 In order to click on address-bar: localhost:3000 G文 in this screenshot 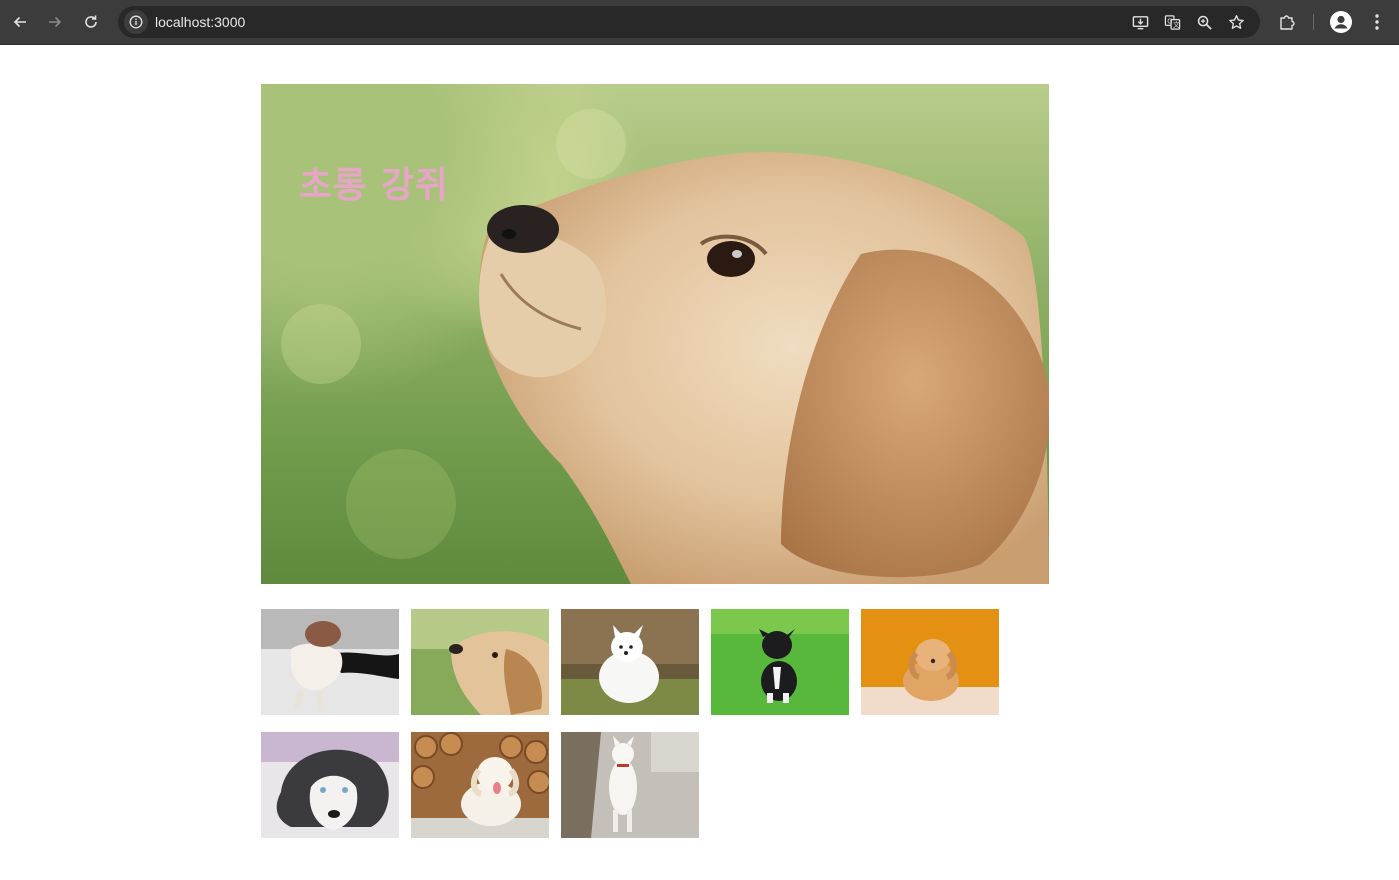, I will do `click(689, 22)`.